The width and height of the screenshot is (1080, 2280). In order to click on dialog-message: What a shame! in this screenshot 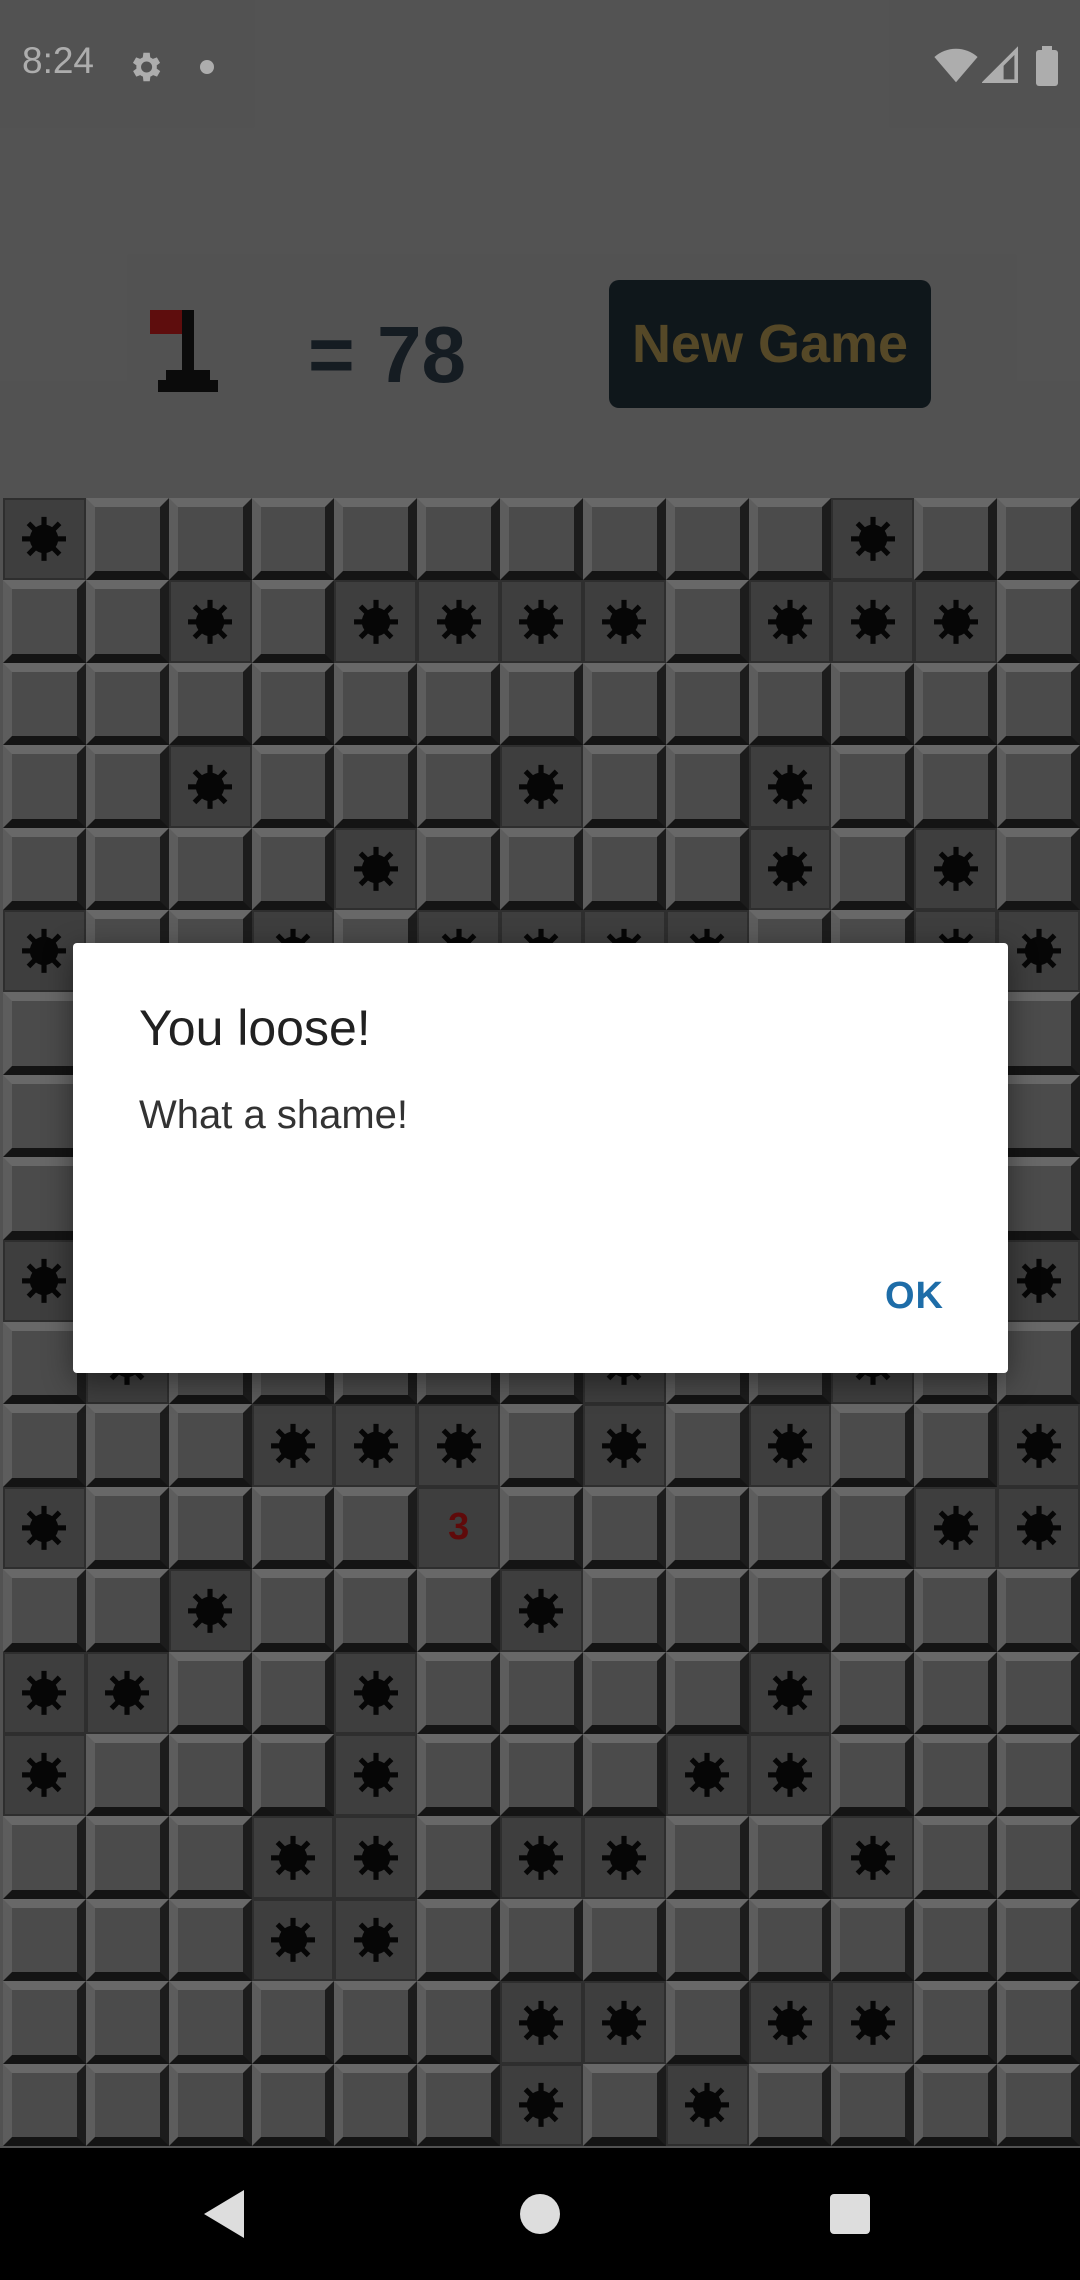, I will do `click(274, 1115)`.